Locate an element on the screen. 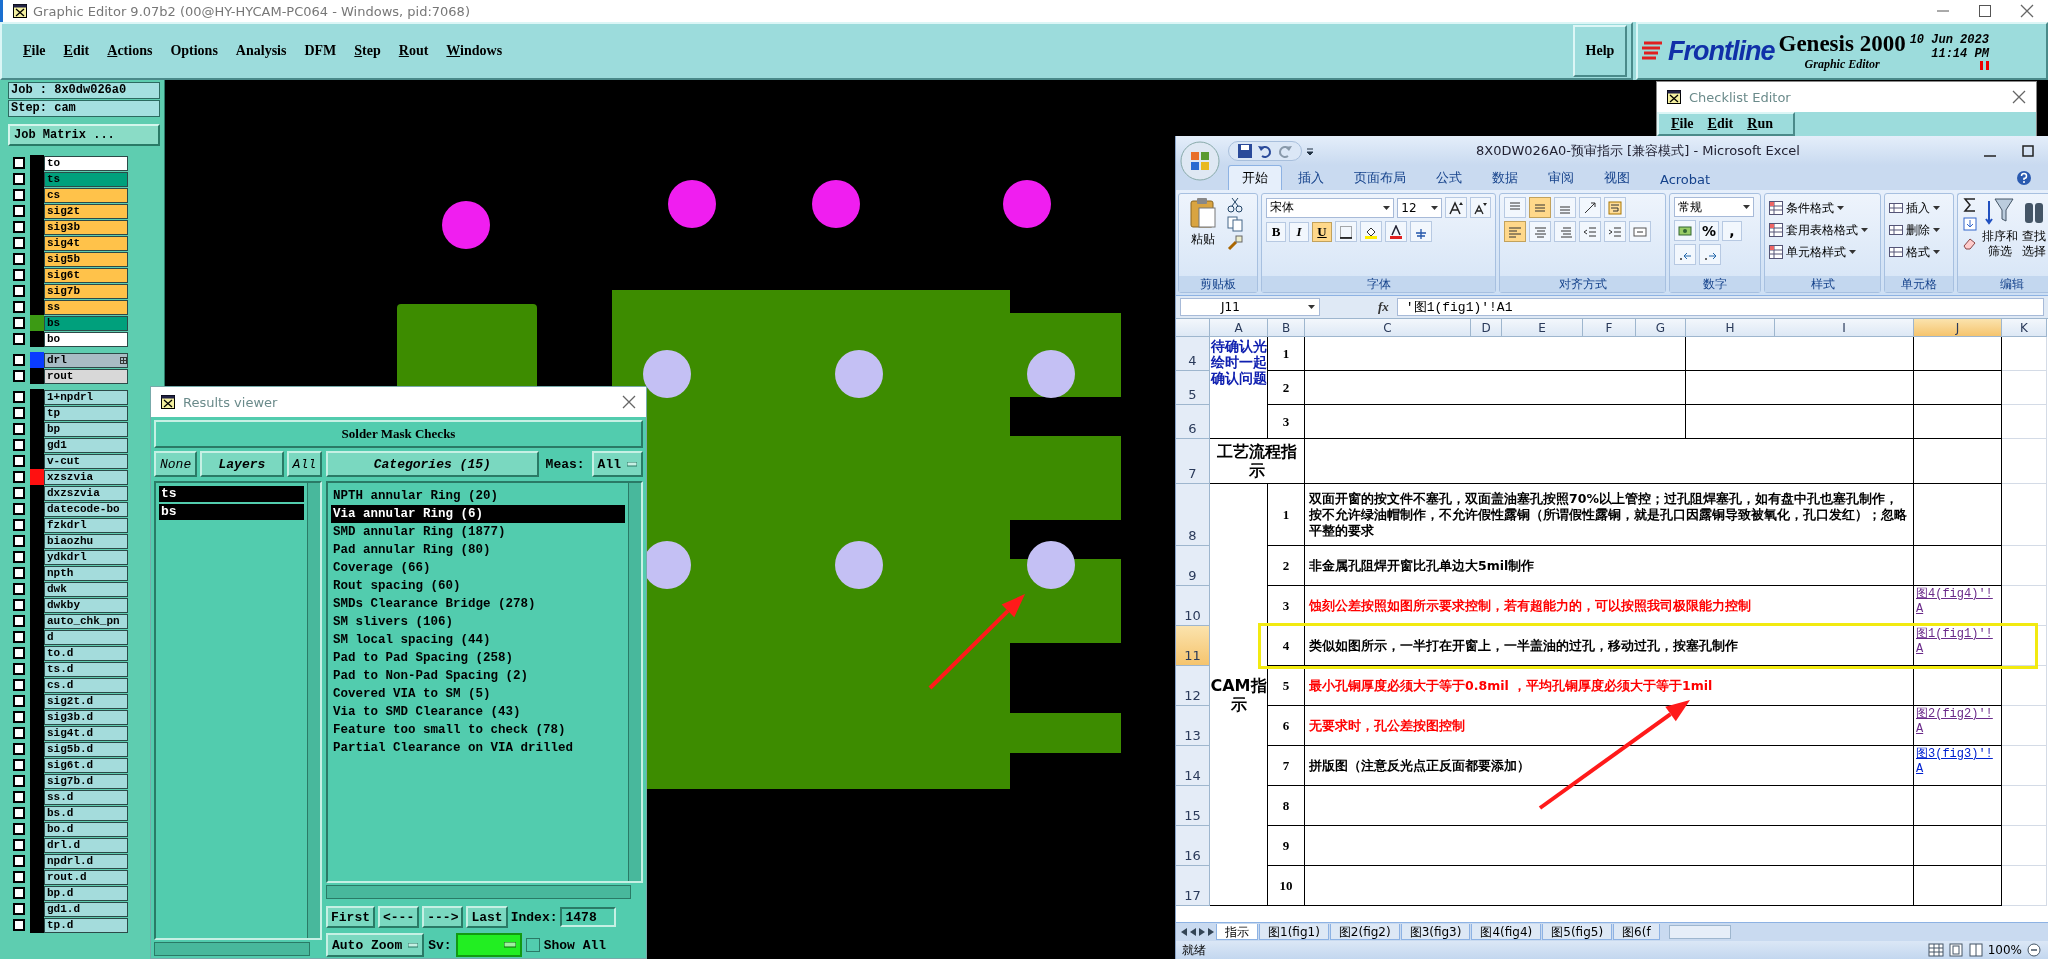  category-item: Pad to Pad Spacing (258) is located at coordinates (478, 658).